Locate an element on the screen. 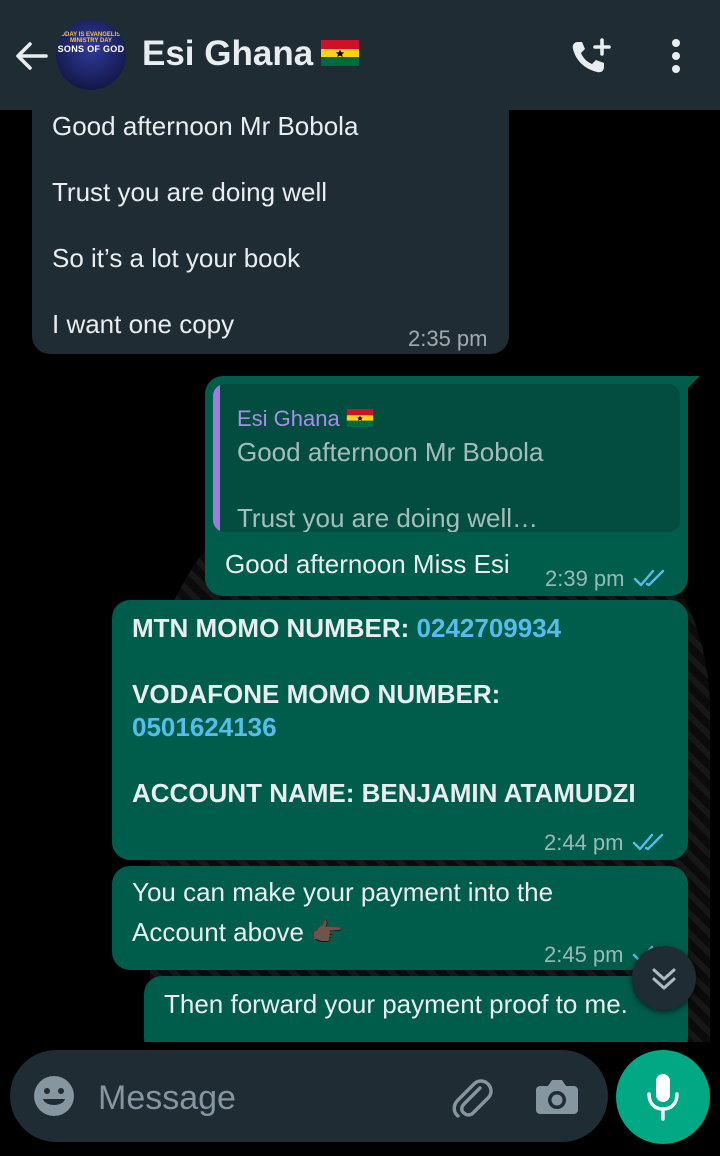 Image resolution: width=720 pixels, height=1156 pixels. pointing-hand-emoji: 👉🏿 is located at coordinates (327, 932).